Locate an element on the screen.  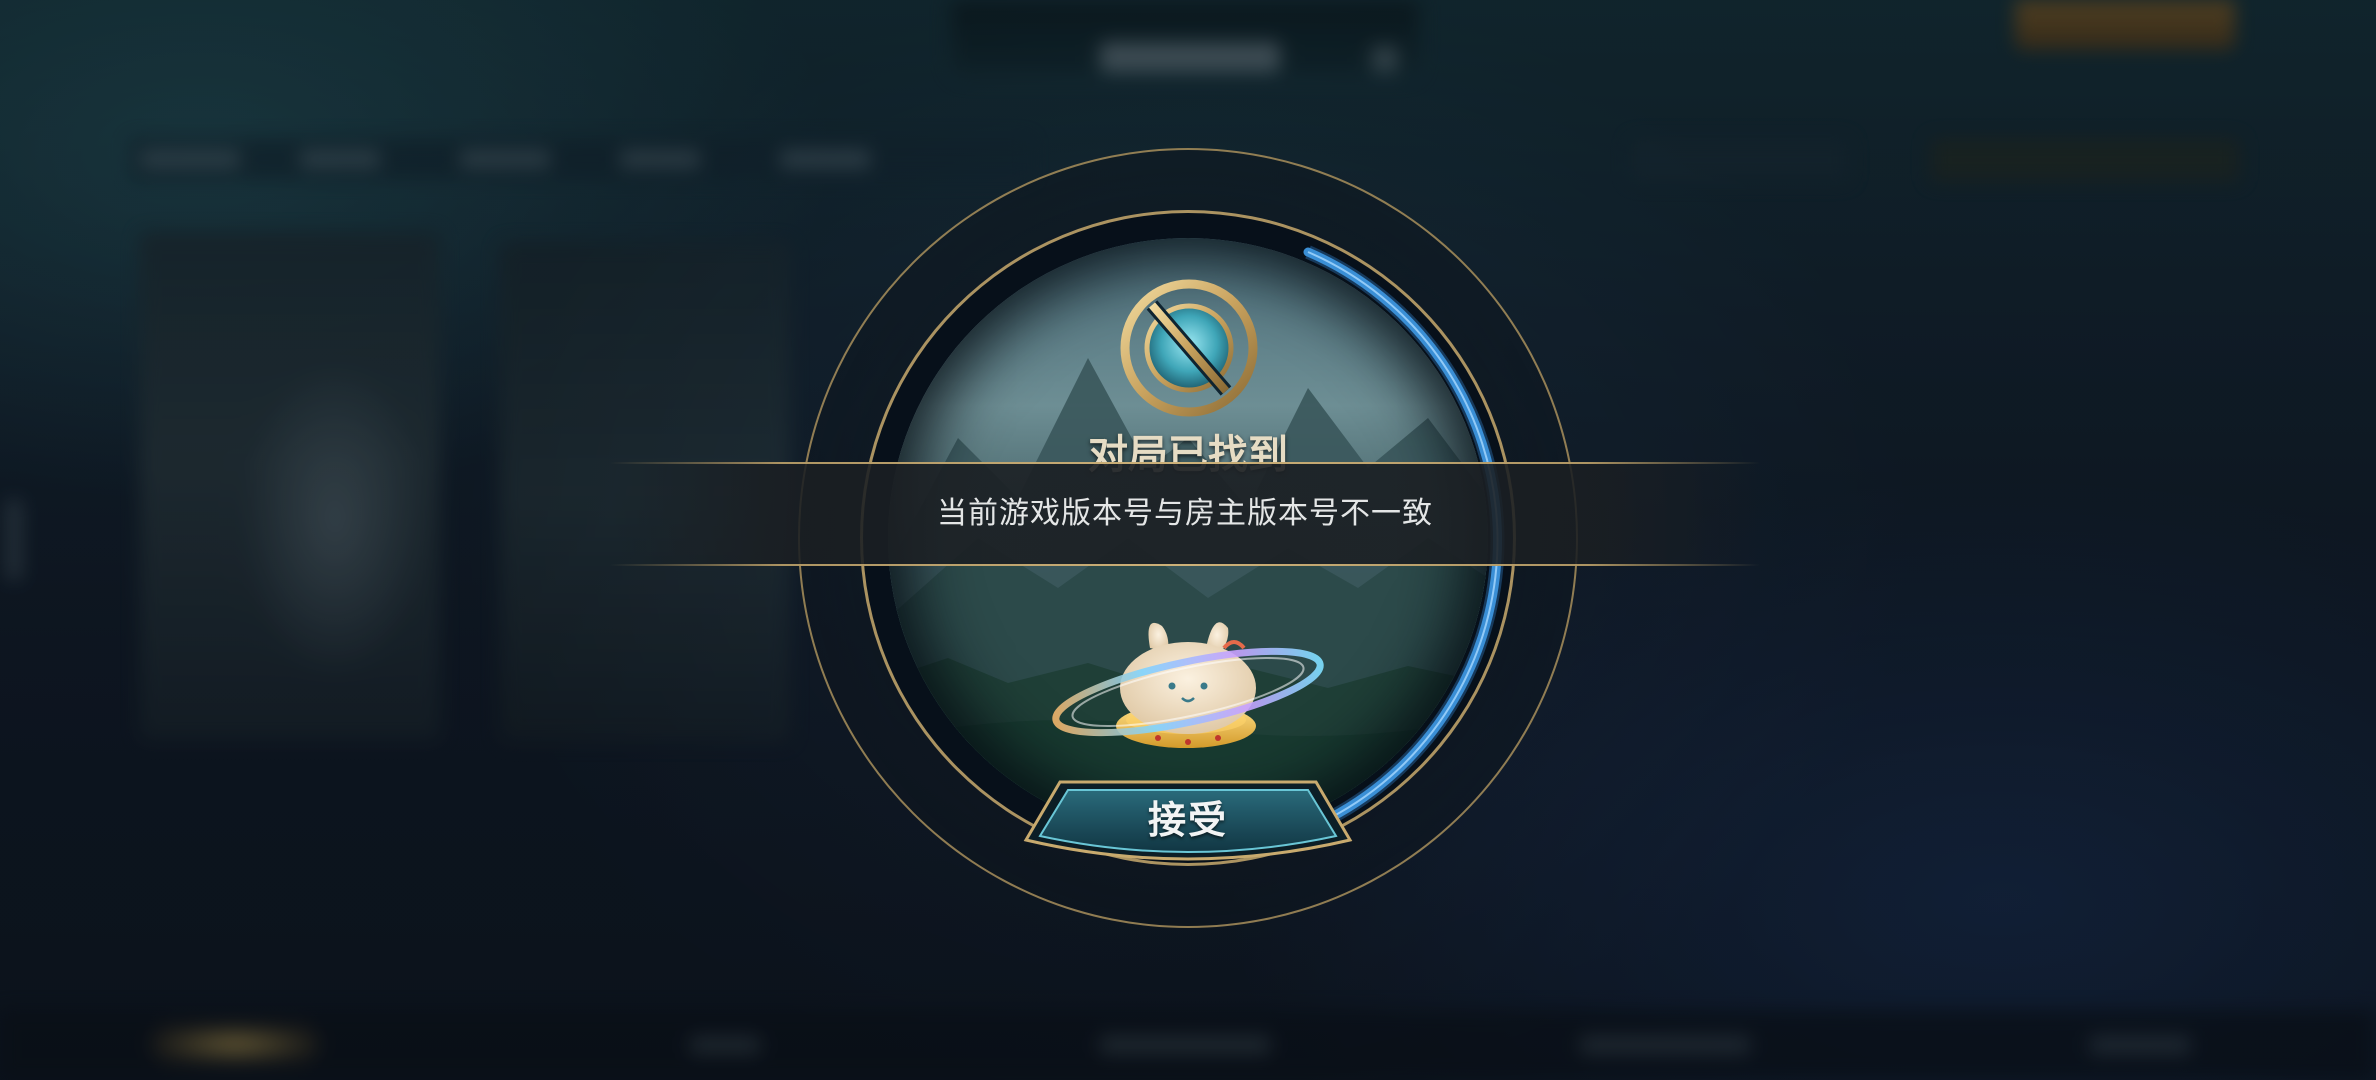
toast-message: 当前游戏版本号与房主版本号不一致 is located at coordinates (1185, 513).